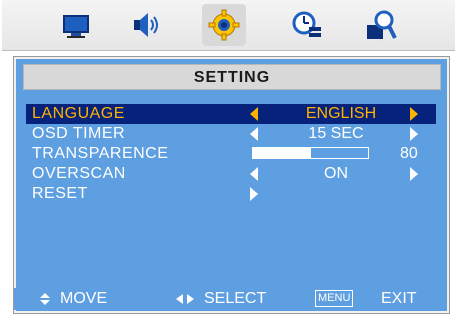 The height and width of the screenshot is (316, 457). Describe the element at coordinates (79, 133) in the screenshot. I see `osd-timer-label: OSD TIMER` at that location.